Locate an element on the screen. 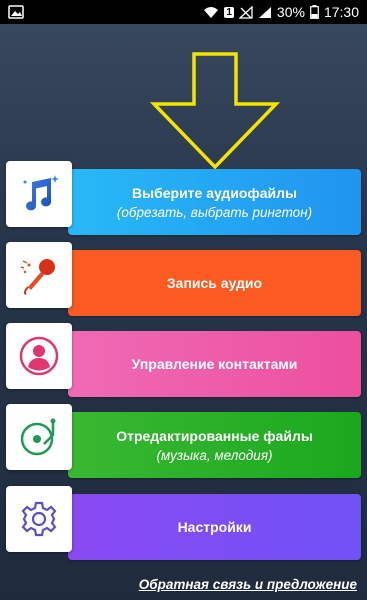 This screenshot has height=600, width=367. gallery-notification-icon is located at coordinates (16, 12).